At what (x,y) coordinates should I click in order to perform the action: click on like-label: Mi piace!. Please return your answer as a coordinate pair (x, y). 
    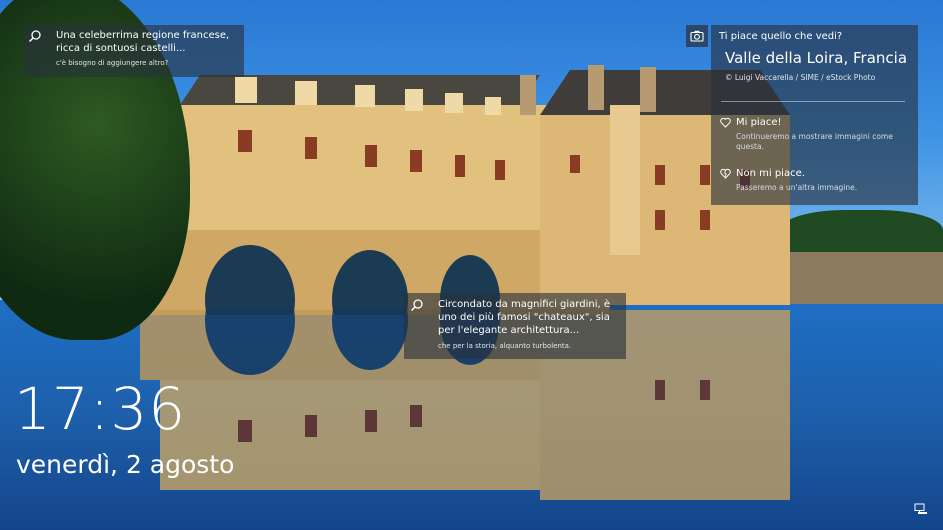
    Looking at the image, I should click on (759, 122).